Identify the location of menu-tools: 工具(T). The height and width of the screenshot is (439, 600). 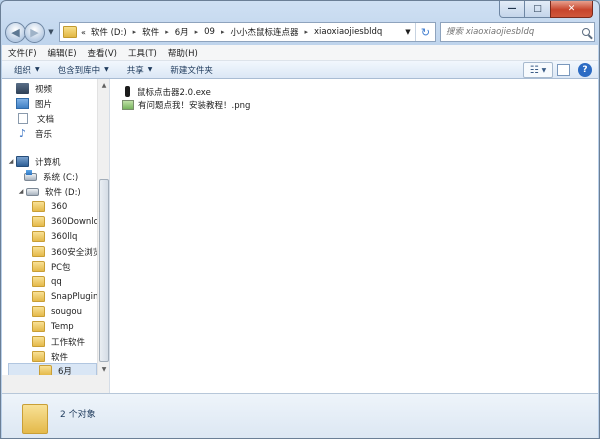
(142, 53).